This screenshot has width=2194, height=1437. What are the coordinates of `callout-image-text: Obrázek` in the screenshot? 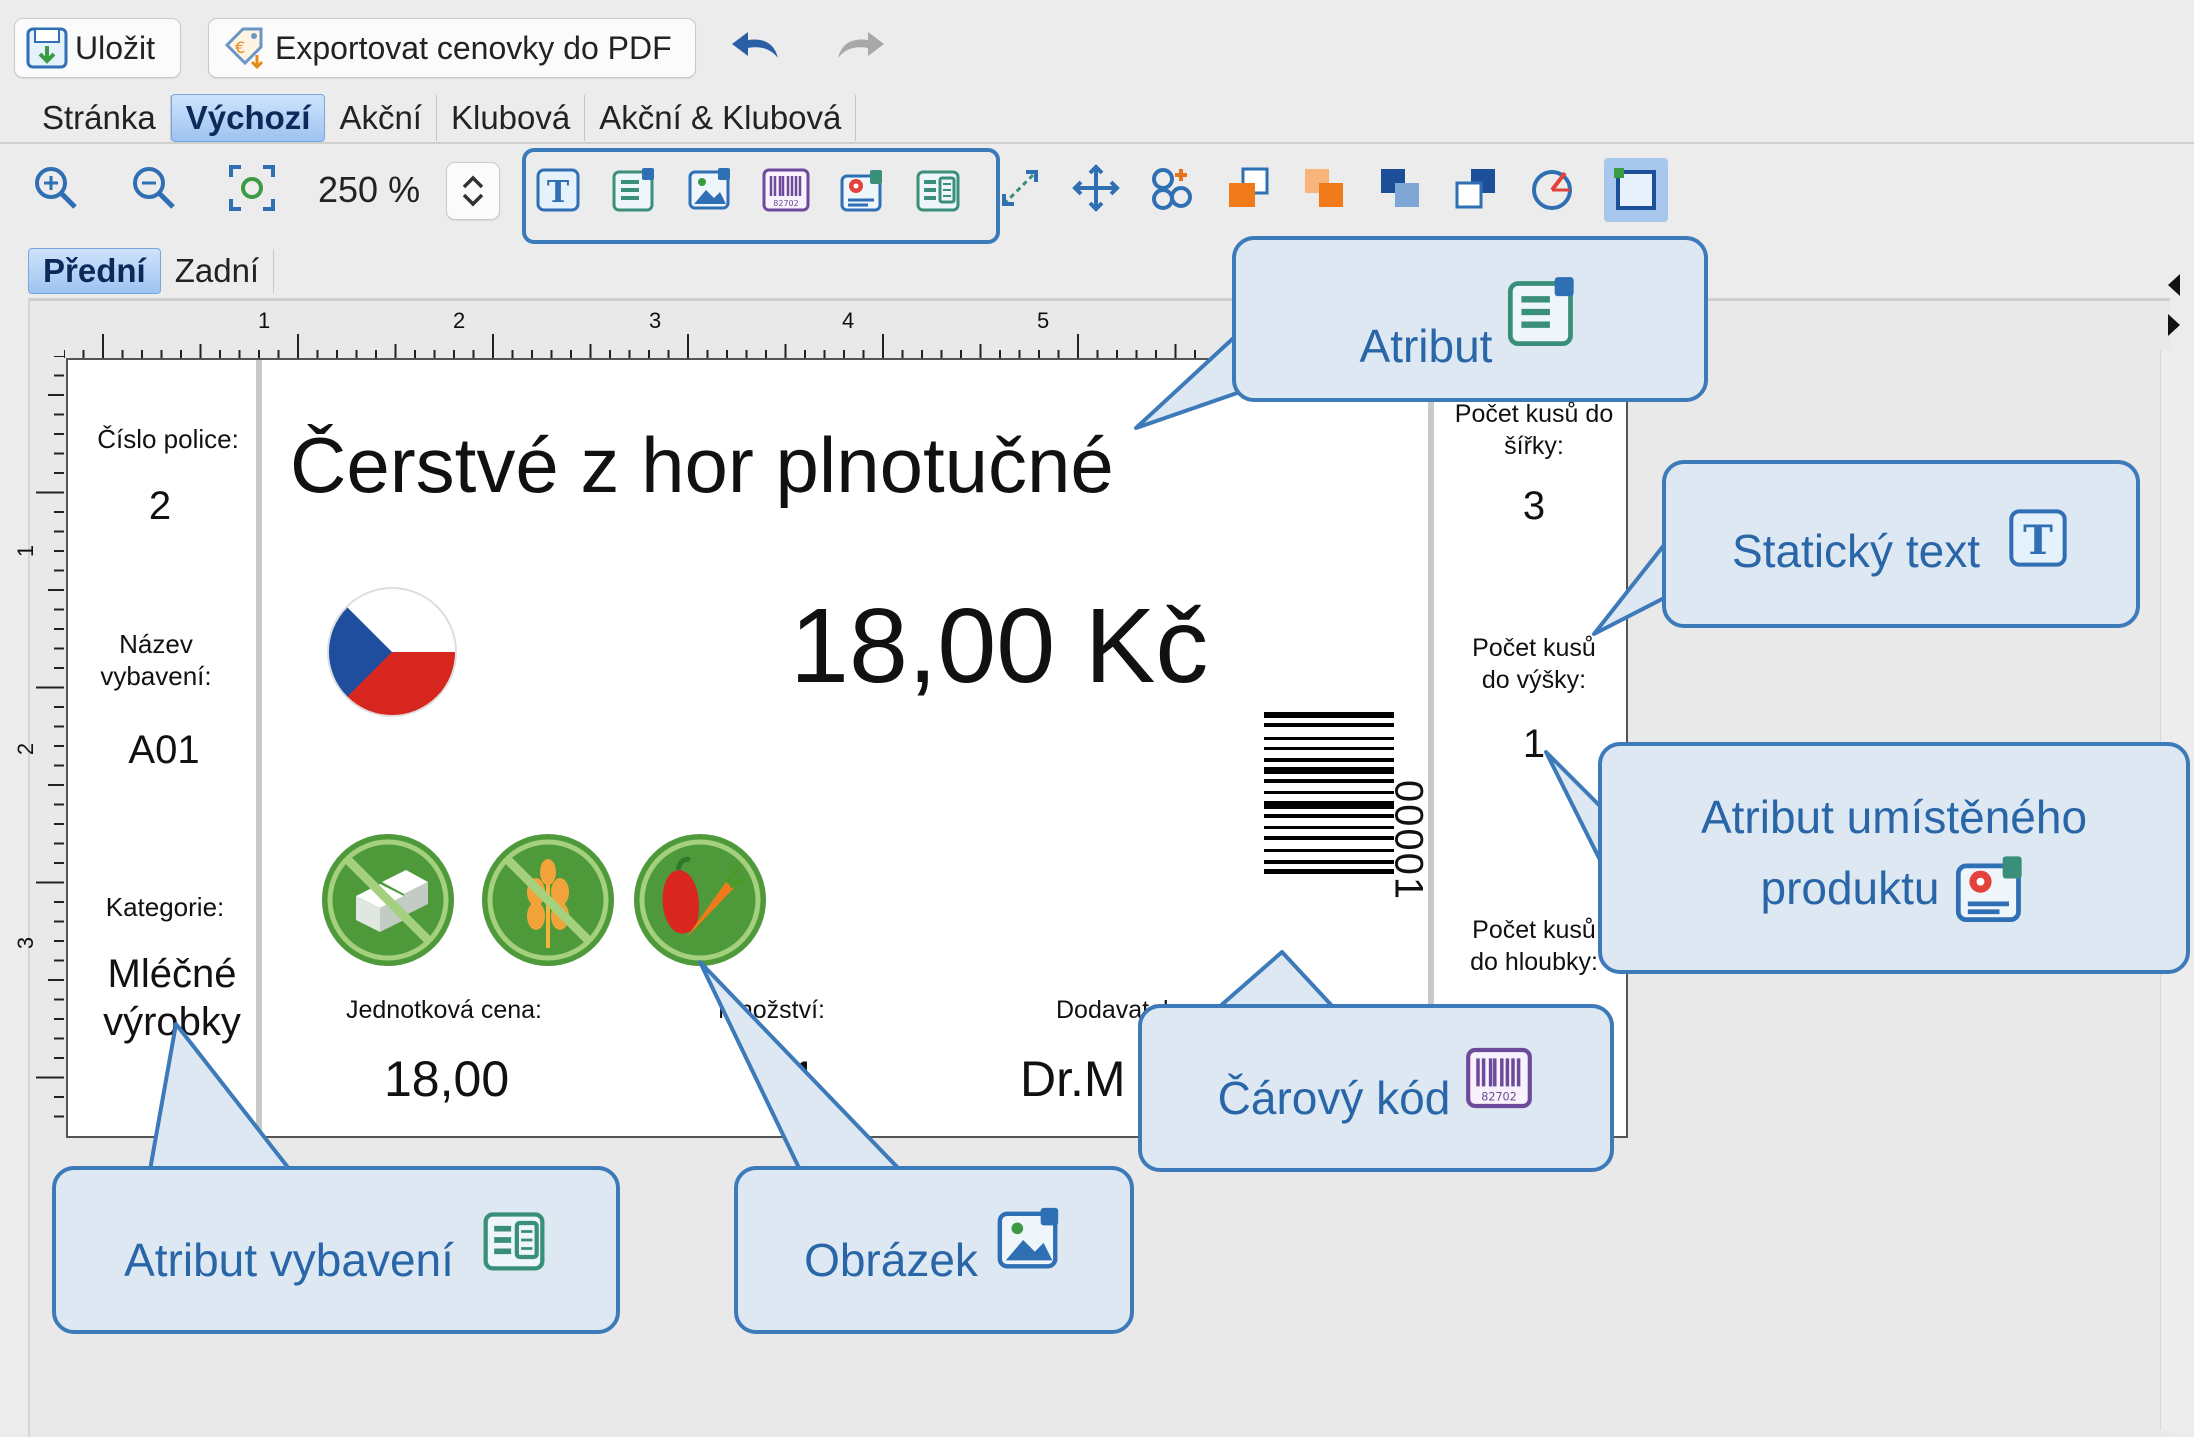 It's located at (891, 1260).